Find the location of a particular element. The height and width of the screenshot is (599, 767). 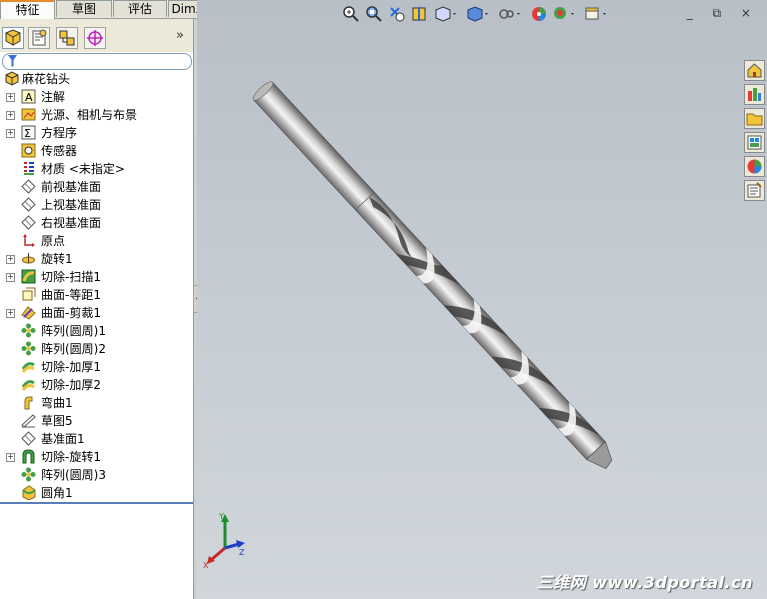

tree-item-label: 切除-加厚2 is located at coordinates (71, 385).